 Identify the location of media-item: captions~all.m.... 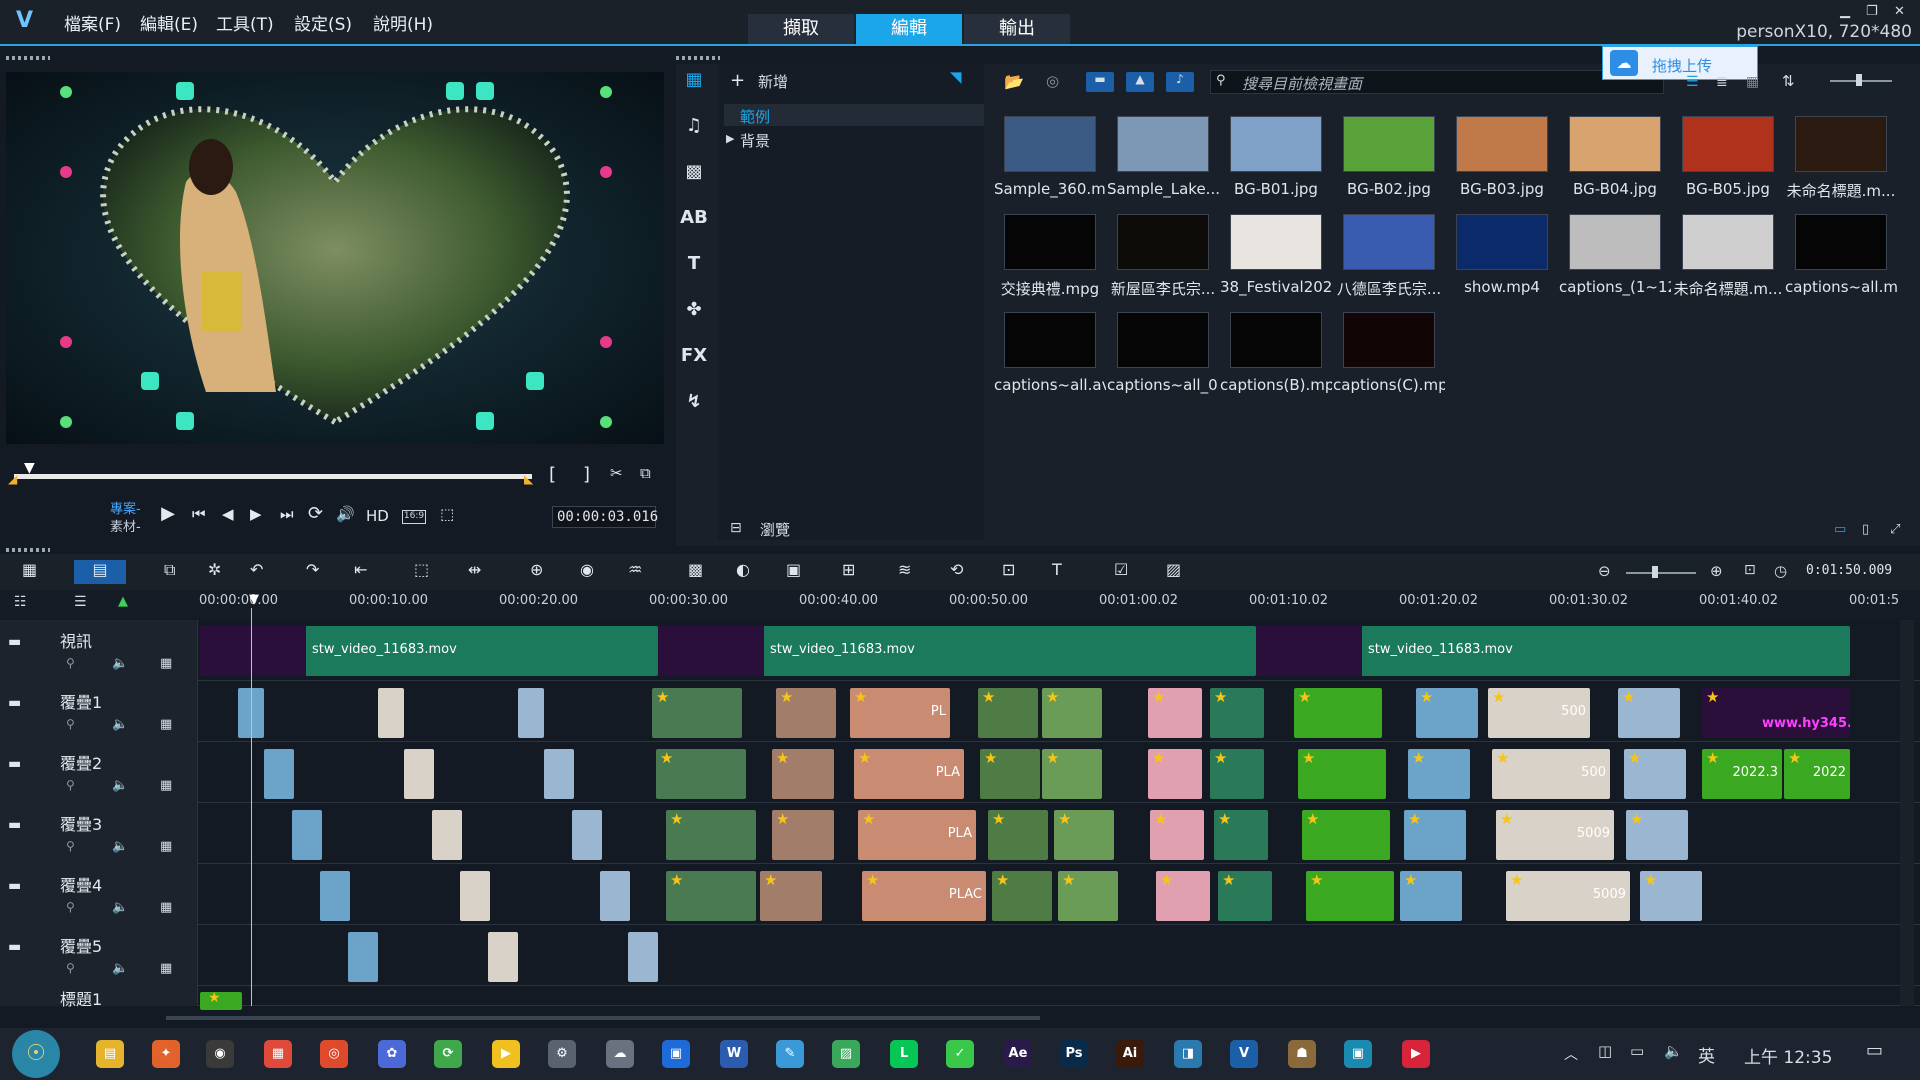
(1841, 257).